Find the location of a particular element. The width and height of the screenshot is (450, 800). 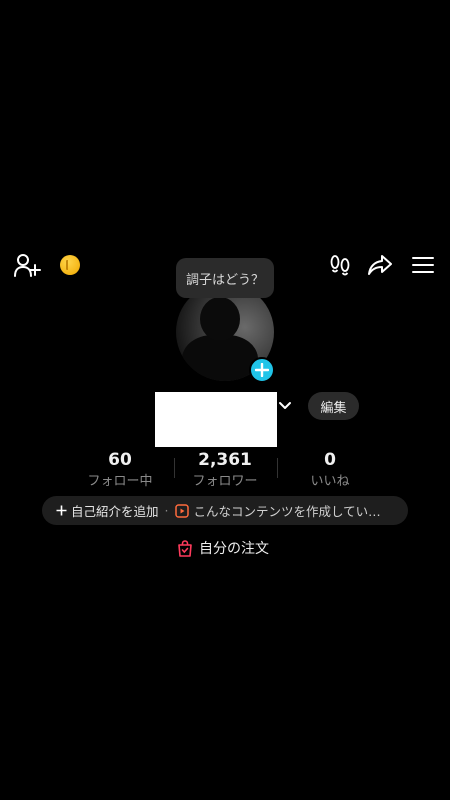

add-friend-button is located at coordinates (27, 265).